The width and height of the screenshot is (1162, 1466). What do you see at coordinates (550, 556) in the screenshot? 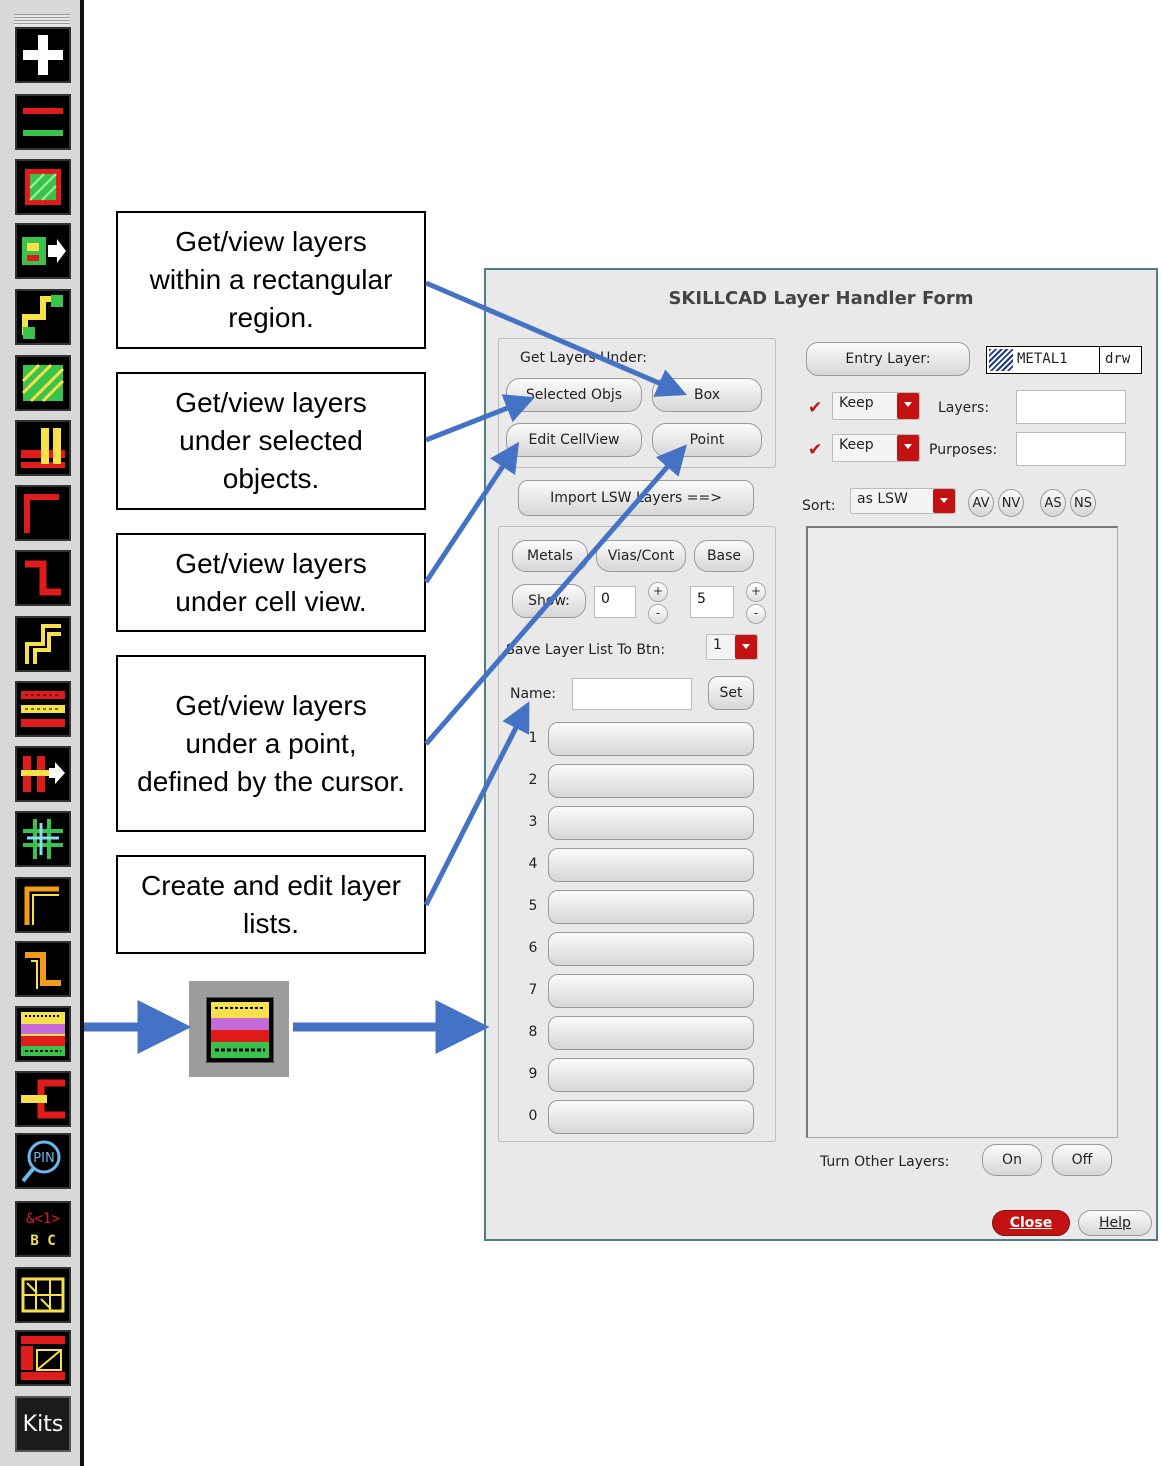
I see `metals-button: Metals` at bounding box center [550, 556].